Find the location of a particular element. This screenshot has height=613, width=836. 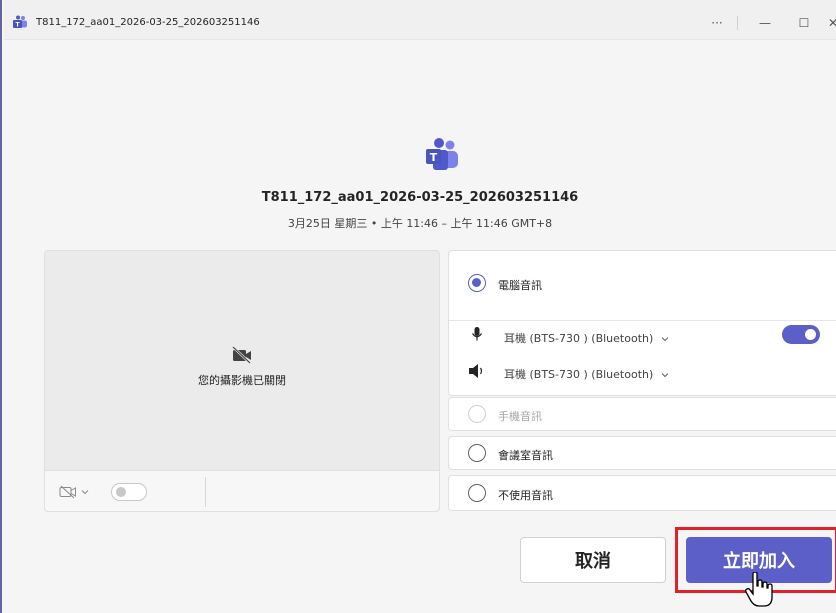

microphone-toggle is located at coordinates (801, 334).